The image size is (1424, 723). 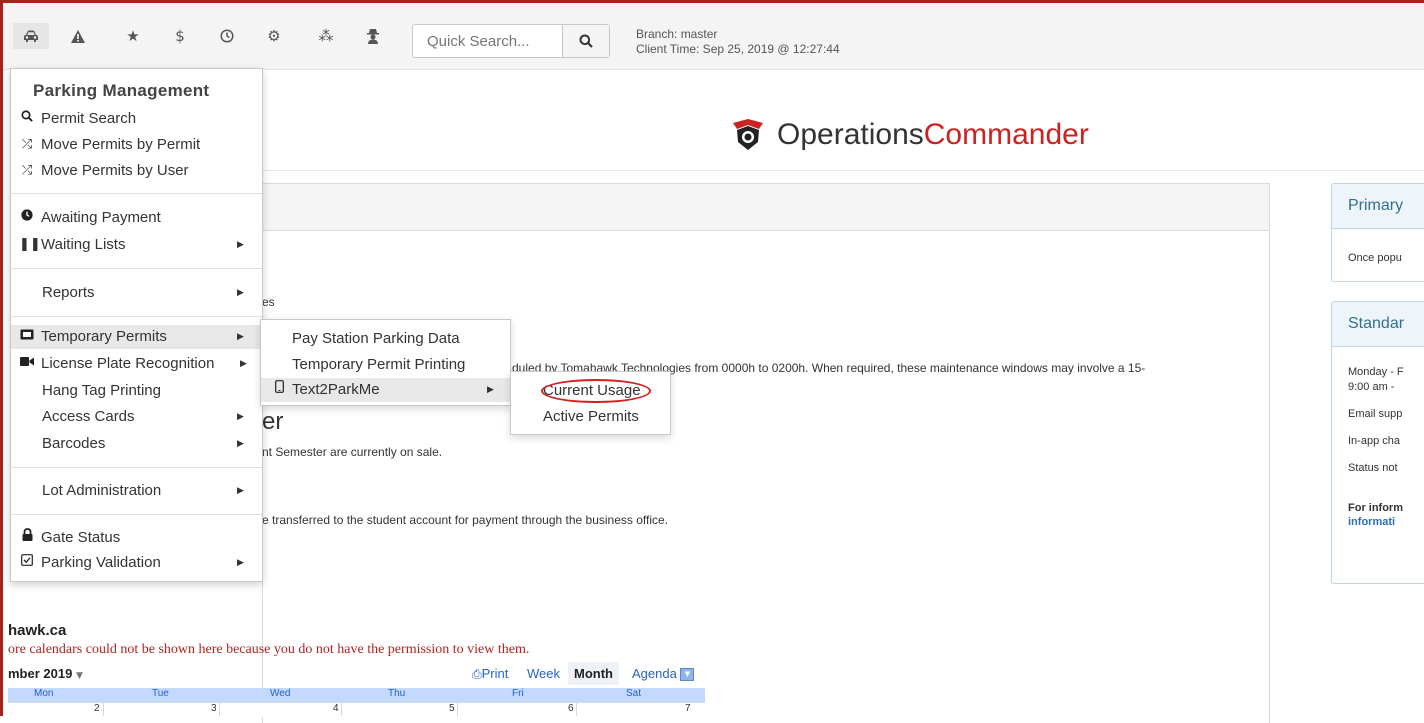 What do you see at coordinates (571, 708) in the screenshot?
I see `calendar-date: 6` at bounding box center [571, 708].